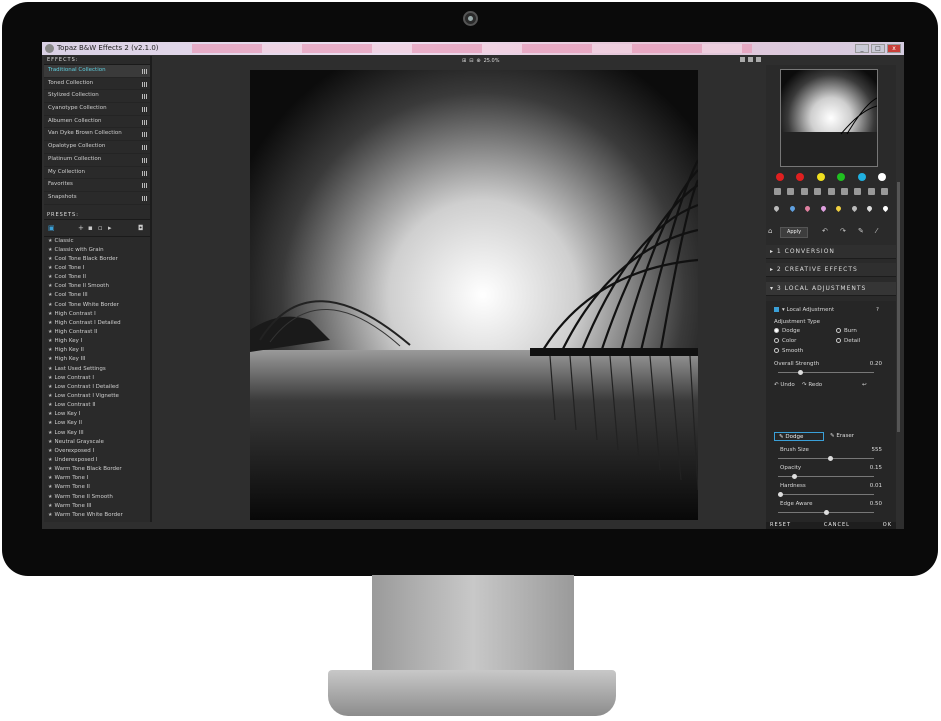  I want to click on navigator-thumbnail, so click(829, 118).